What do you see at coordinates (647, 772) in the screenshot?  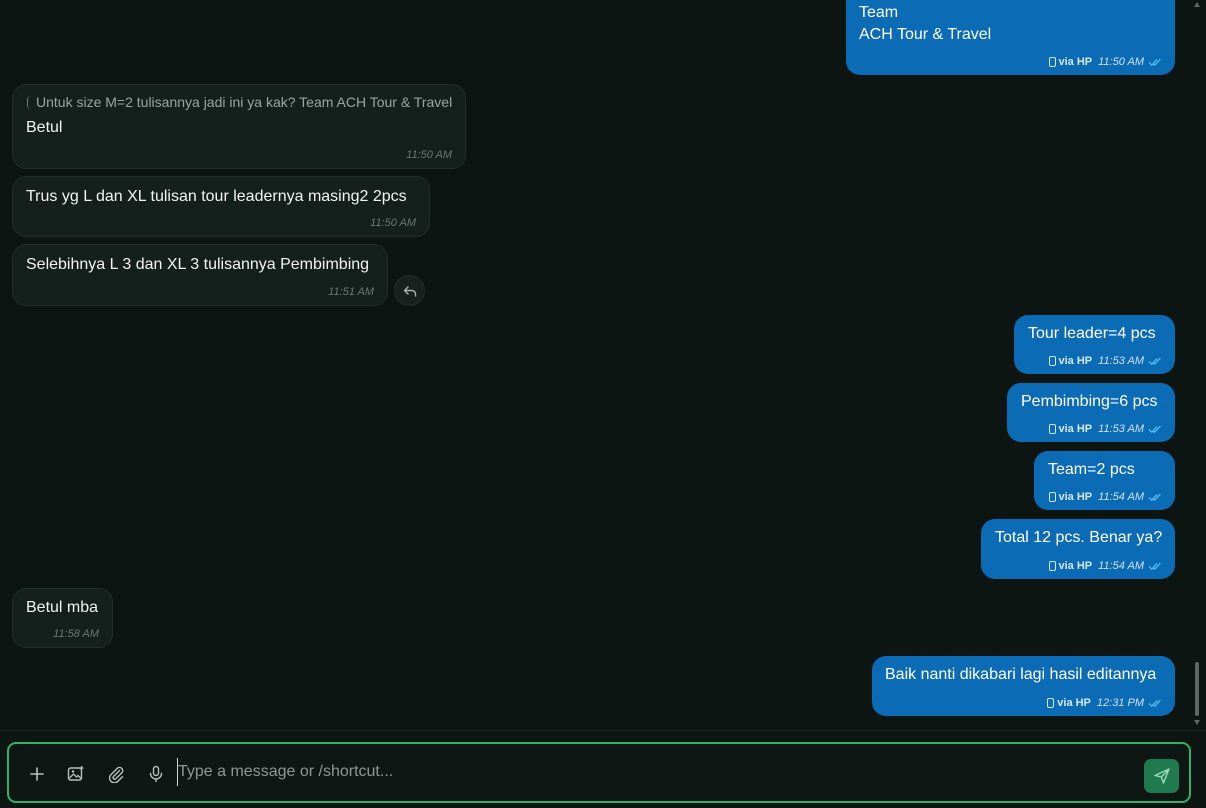 I see `message-input` at bounding box center [647, 772].